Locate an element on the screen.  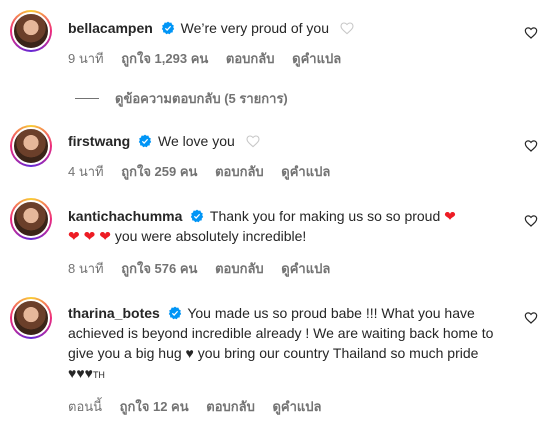
comment-text: We’re very proud of you is located at coordinates (254, 28).